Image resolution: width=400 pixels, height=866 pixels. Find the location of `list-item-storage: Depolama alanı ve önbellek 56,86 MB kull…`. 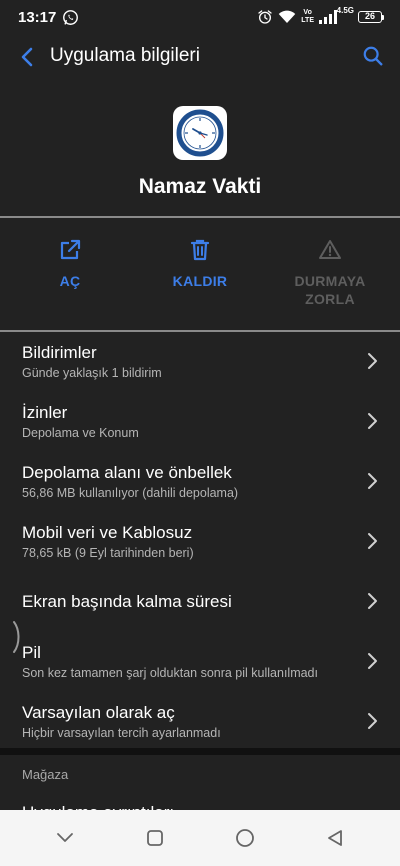

list-item-storage: Depolama alanı ve önbellek 56,86 MB kull… is located at coordinates (200, 482).